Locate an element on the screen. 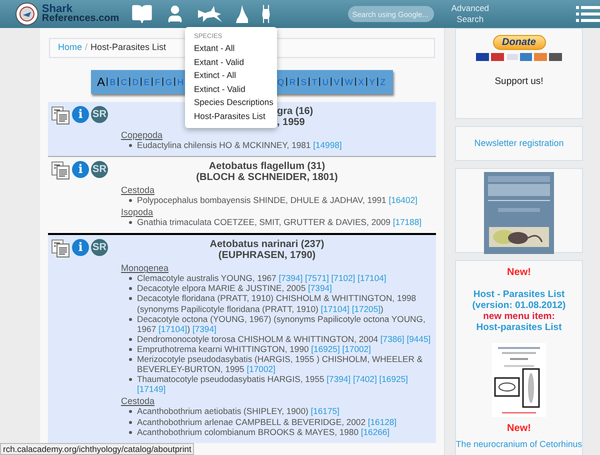 Image resolution: width=600 pixels, height=455 pixels. reference-link: [7571] is located at coordinates (317, 278).